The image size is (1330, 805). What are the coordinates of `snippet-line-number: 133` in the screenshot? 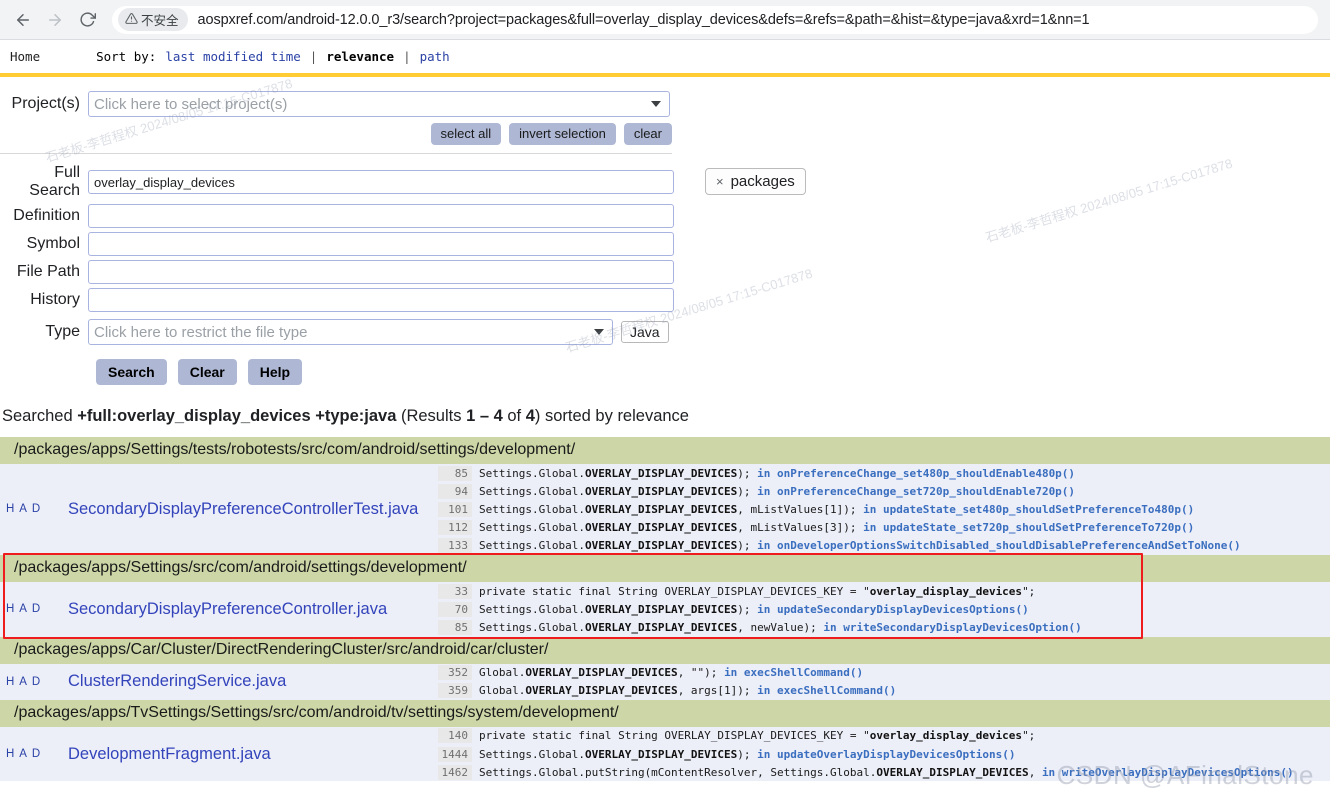 It's located at (455, 546).